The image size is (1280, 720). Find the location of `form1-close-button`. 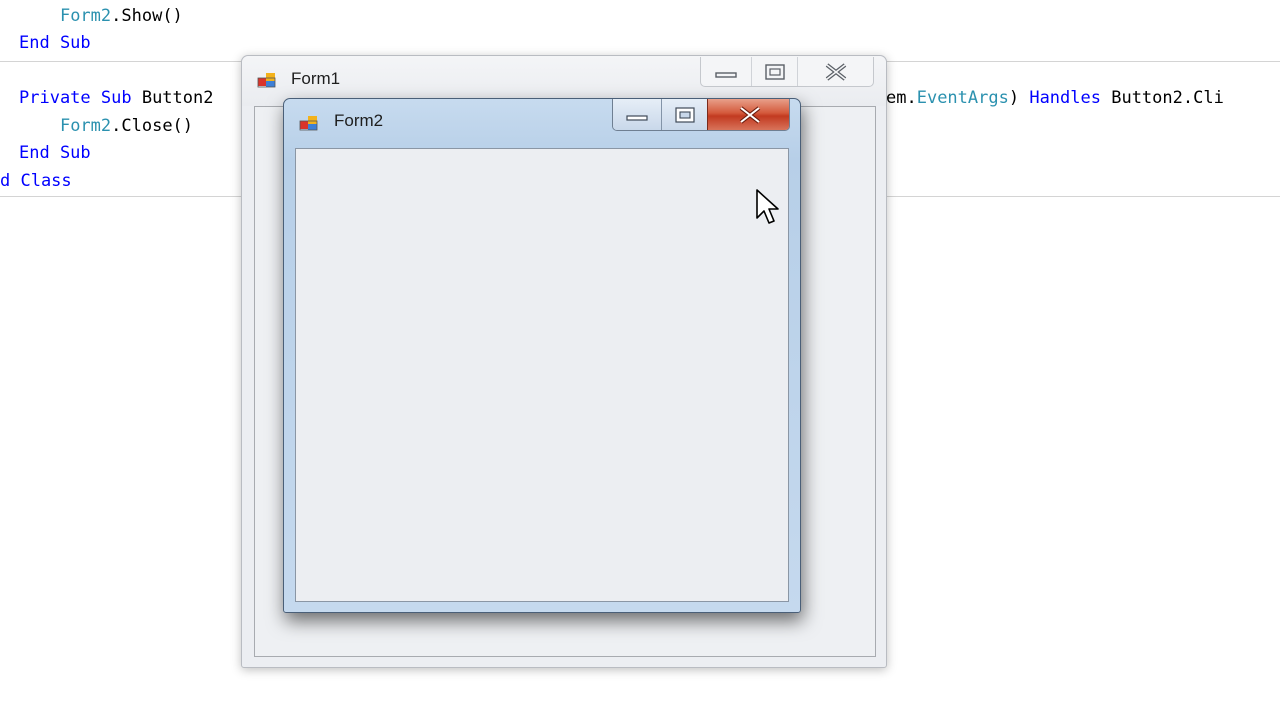

form1-close-button is located at coordinates (835, 71).